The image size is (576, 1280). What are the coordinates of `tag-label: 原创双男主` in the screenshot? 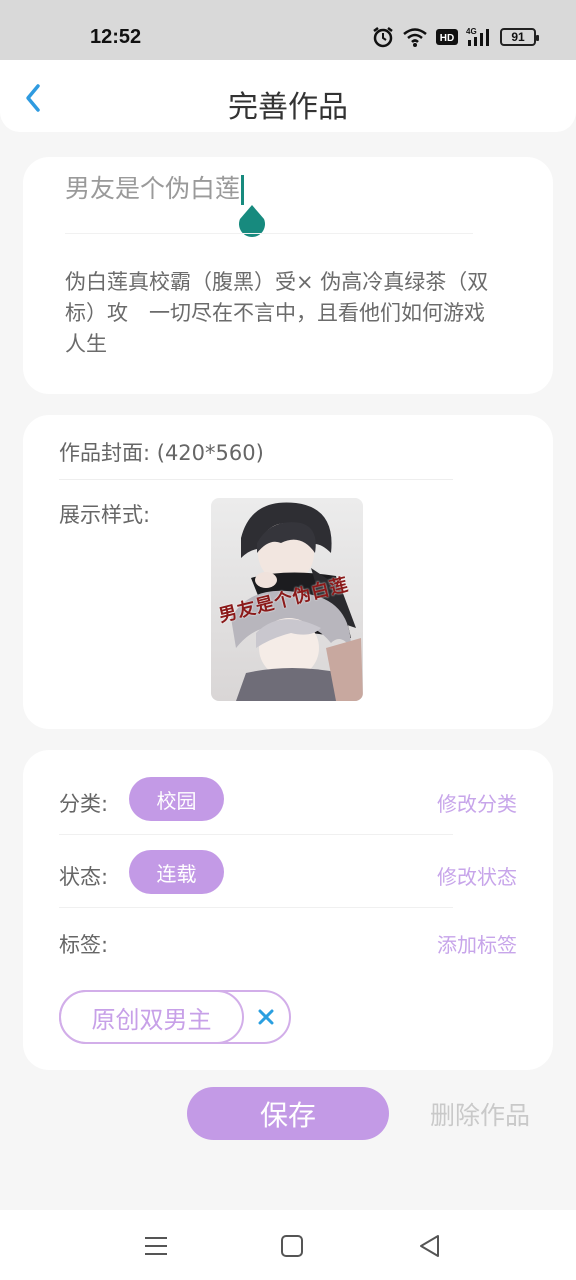 It's located at (151, 1017).